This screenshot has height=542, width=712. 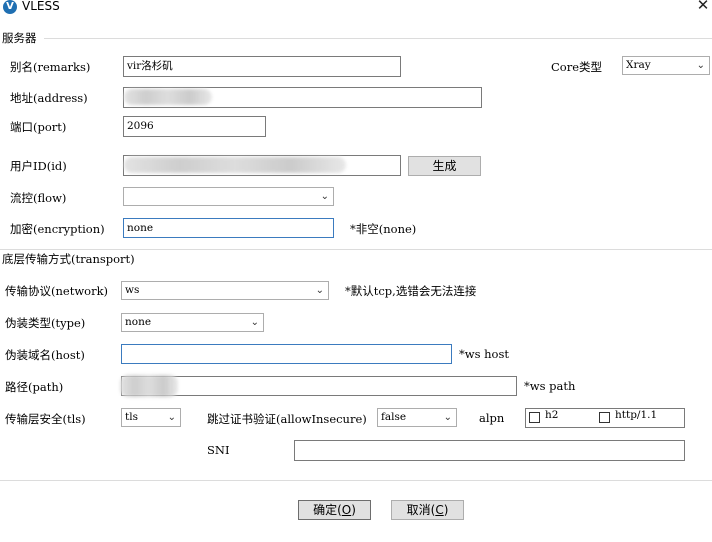 What do you see at coordinates (383, 229) in the screenshot?
I see `encryption-hint: *非空(none)` at bounding box center [383, 229].